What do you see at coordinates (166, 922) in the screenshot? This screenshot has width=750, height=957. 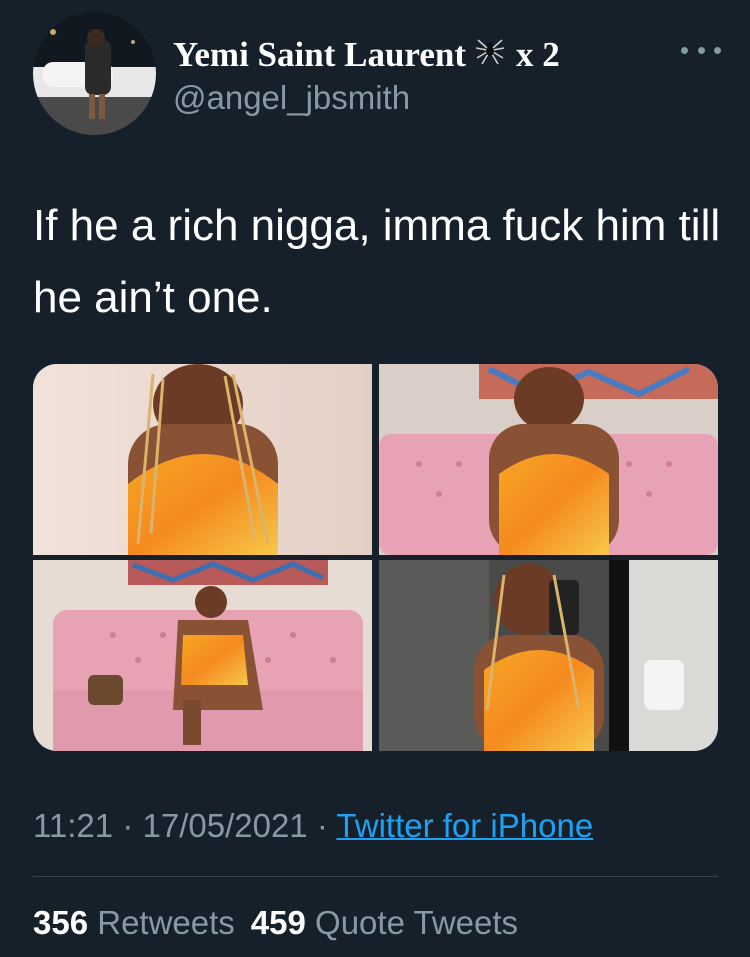 I see `retweets-label: Retweets` at bounding box center [166, 922].